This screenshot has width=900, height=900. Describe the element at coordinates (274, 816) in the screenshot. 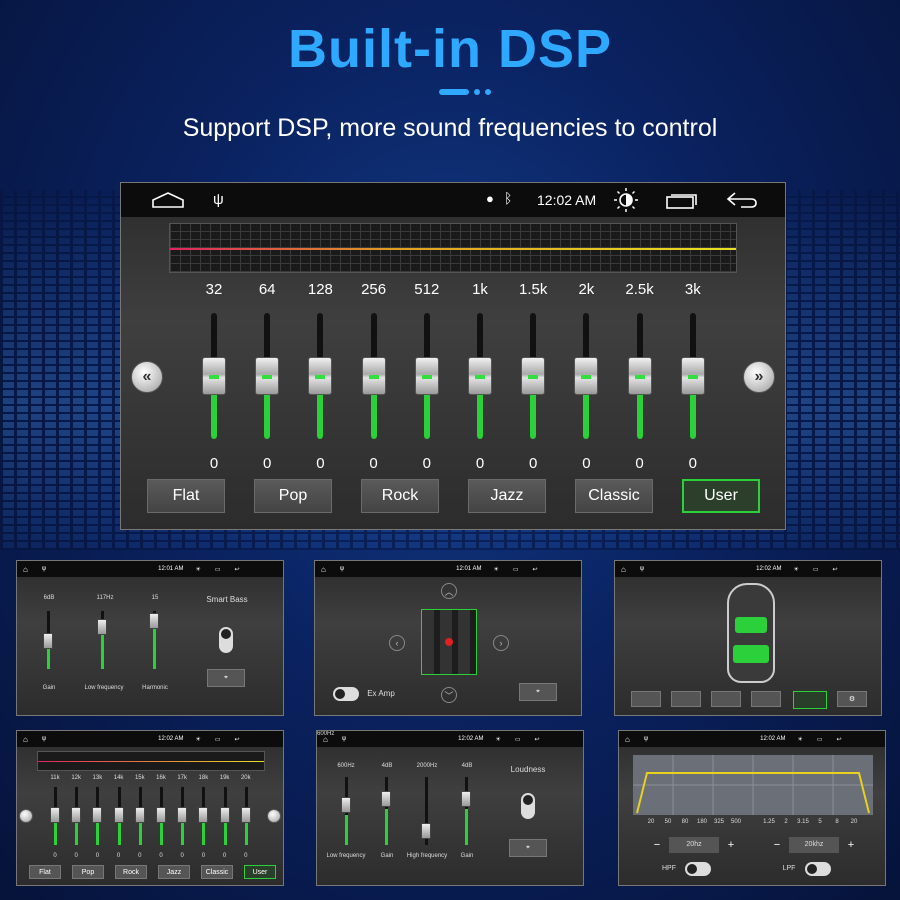

I see `next-page-button` at that location.